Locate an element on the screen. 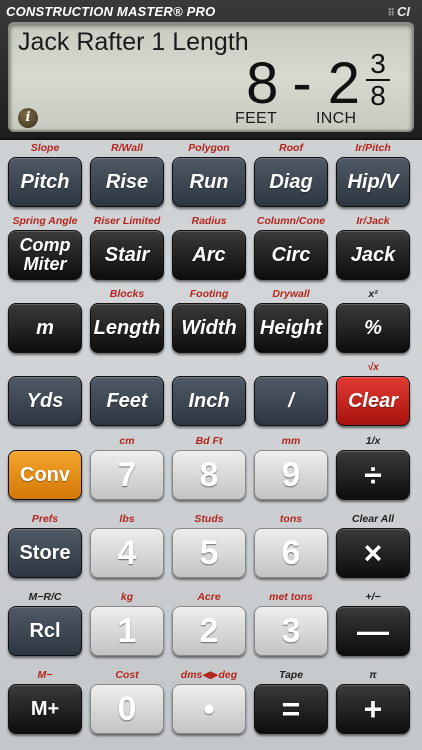 The height and width of the screenshot is (750, 422). secondary-label-lbs: lbs is located at coordinates (127, 519).